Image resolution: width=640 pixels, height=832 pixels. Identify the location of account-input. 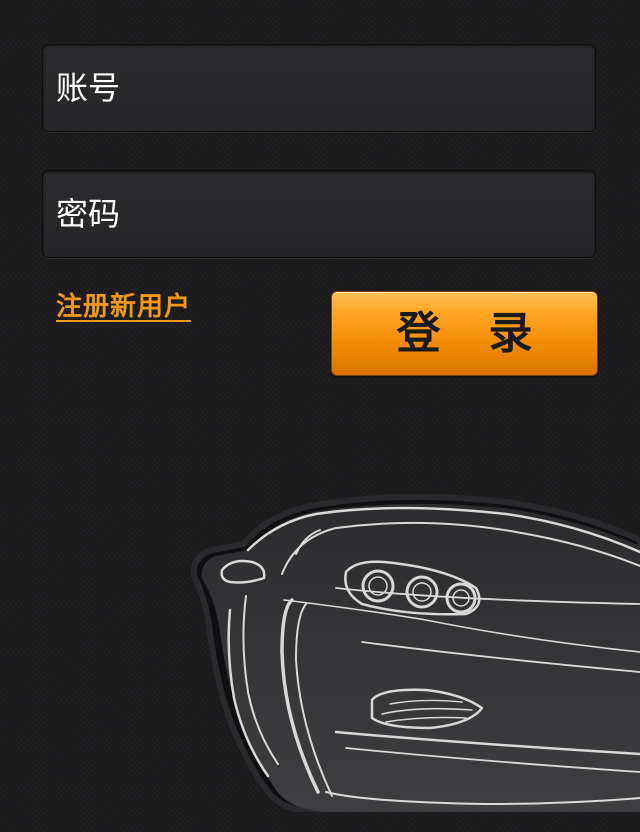
(319, 88).